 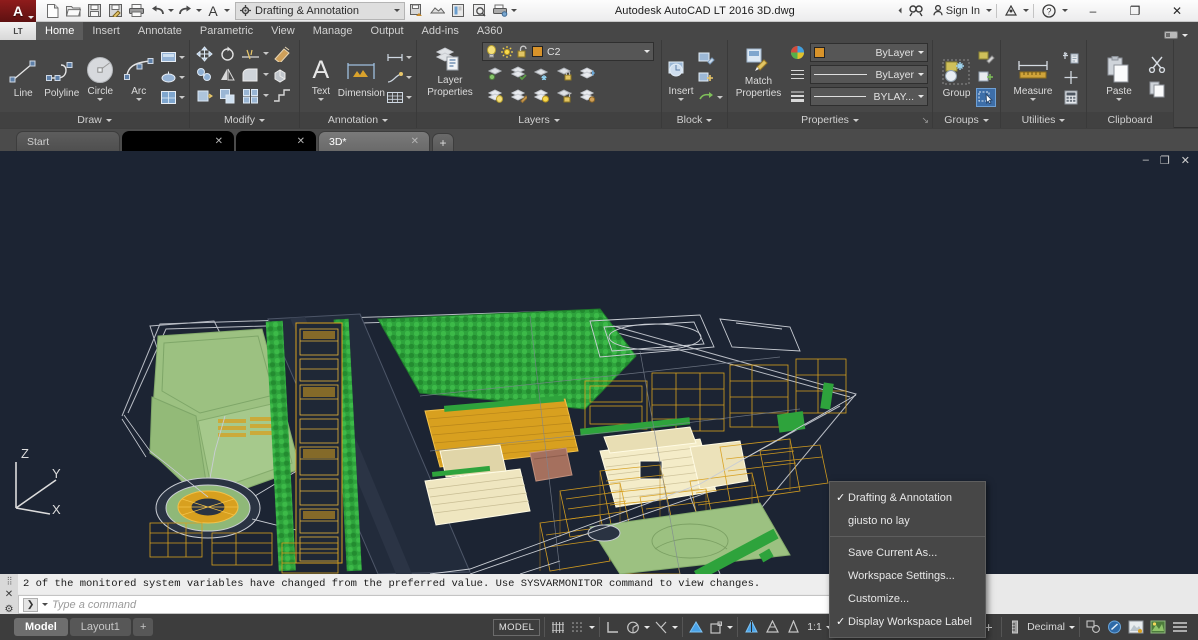 I want to click on menu-item-giusto-no-lay: giusto no lay, so click(x=907, y=520).